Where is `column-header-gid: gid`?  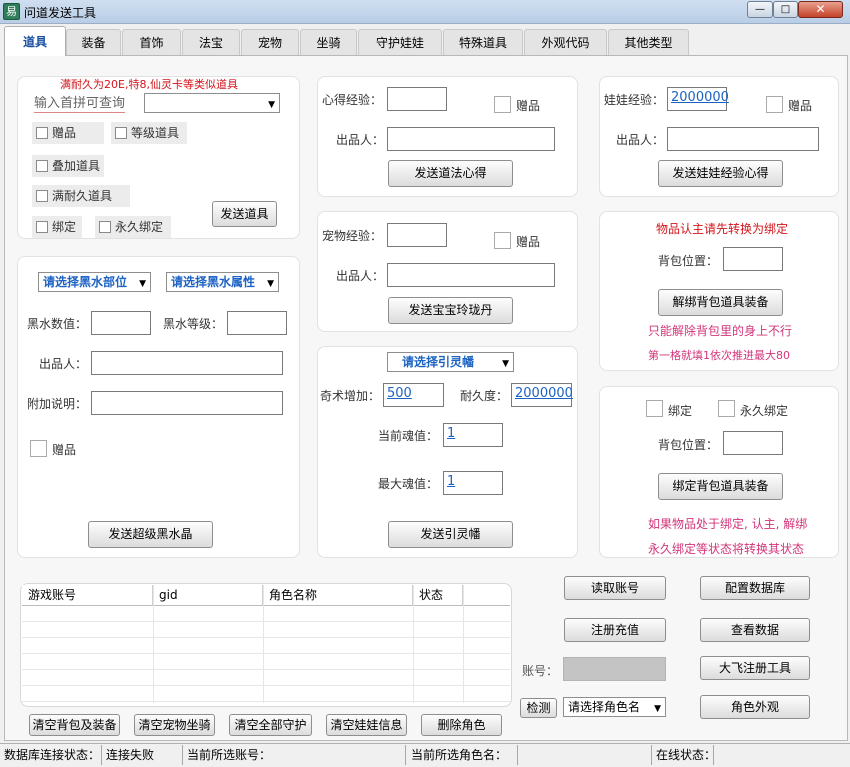 column-header-gid: gid is located at coordinates (208, 595).